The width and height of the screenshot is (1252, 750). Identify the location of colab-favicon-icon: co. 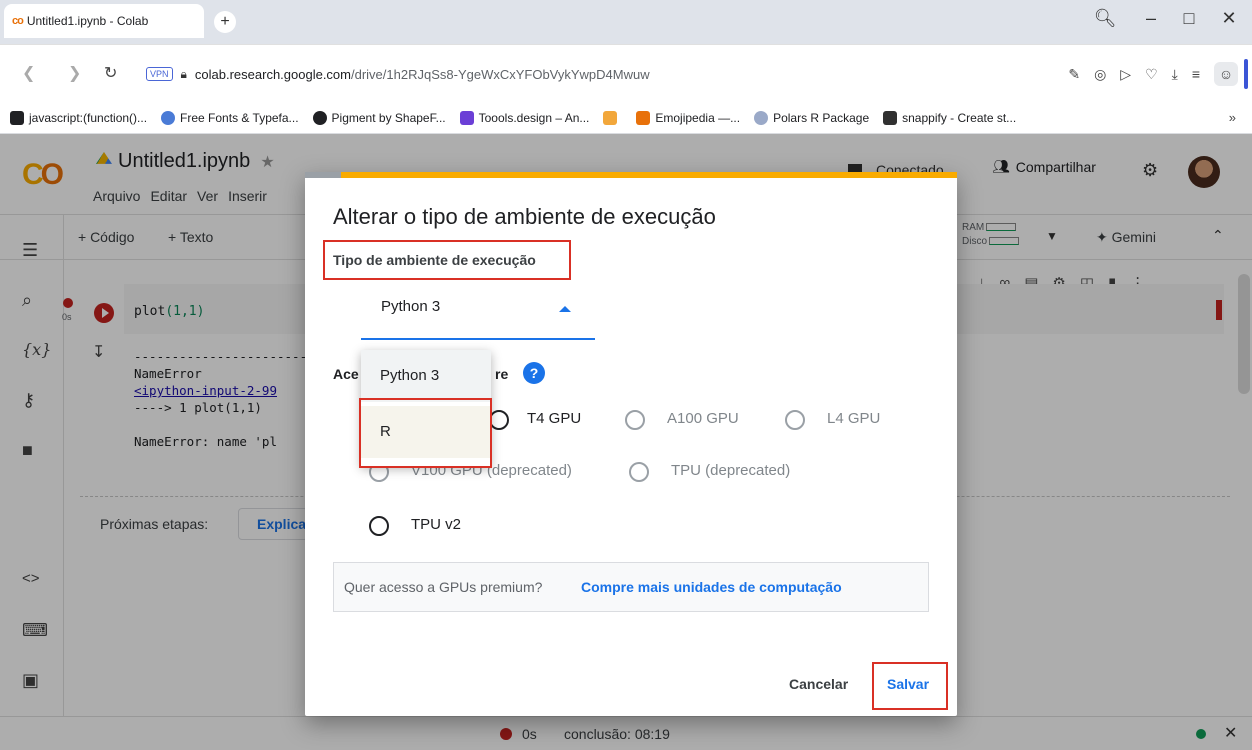
(18, 21).